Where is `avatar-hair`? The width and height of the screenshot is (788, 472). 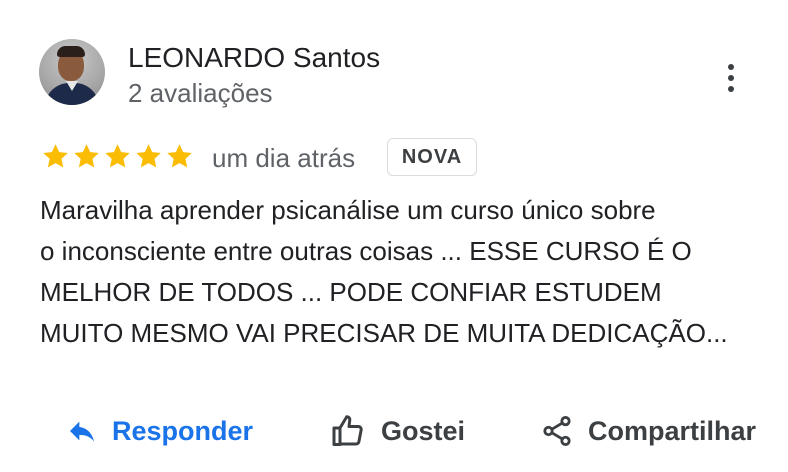
avatar-hair is located at coordinates (71, 51).